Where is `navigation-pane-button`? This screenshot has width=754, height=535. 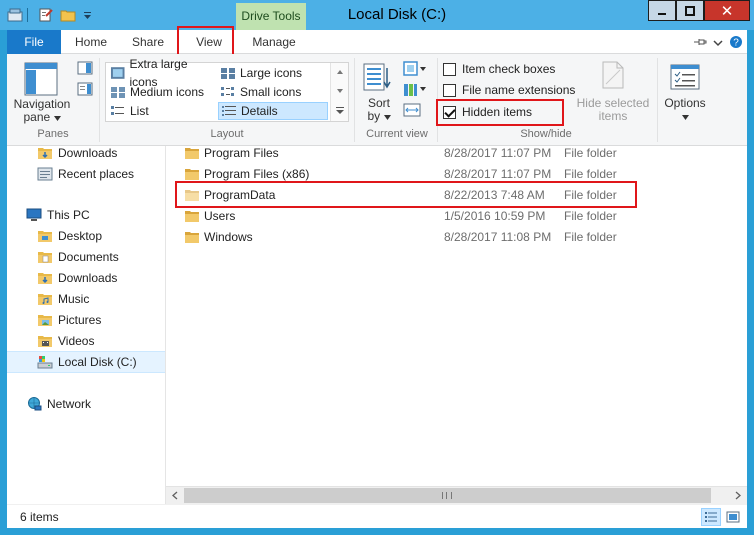
navigation-pane-button is located at coordinates (41, 80).